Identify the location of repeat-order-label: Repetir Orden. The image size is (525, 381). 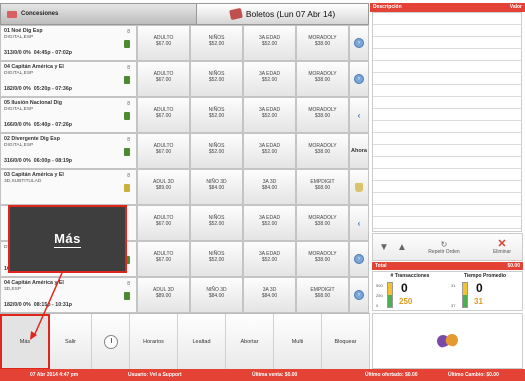
(444, 251).